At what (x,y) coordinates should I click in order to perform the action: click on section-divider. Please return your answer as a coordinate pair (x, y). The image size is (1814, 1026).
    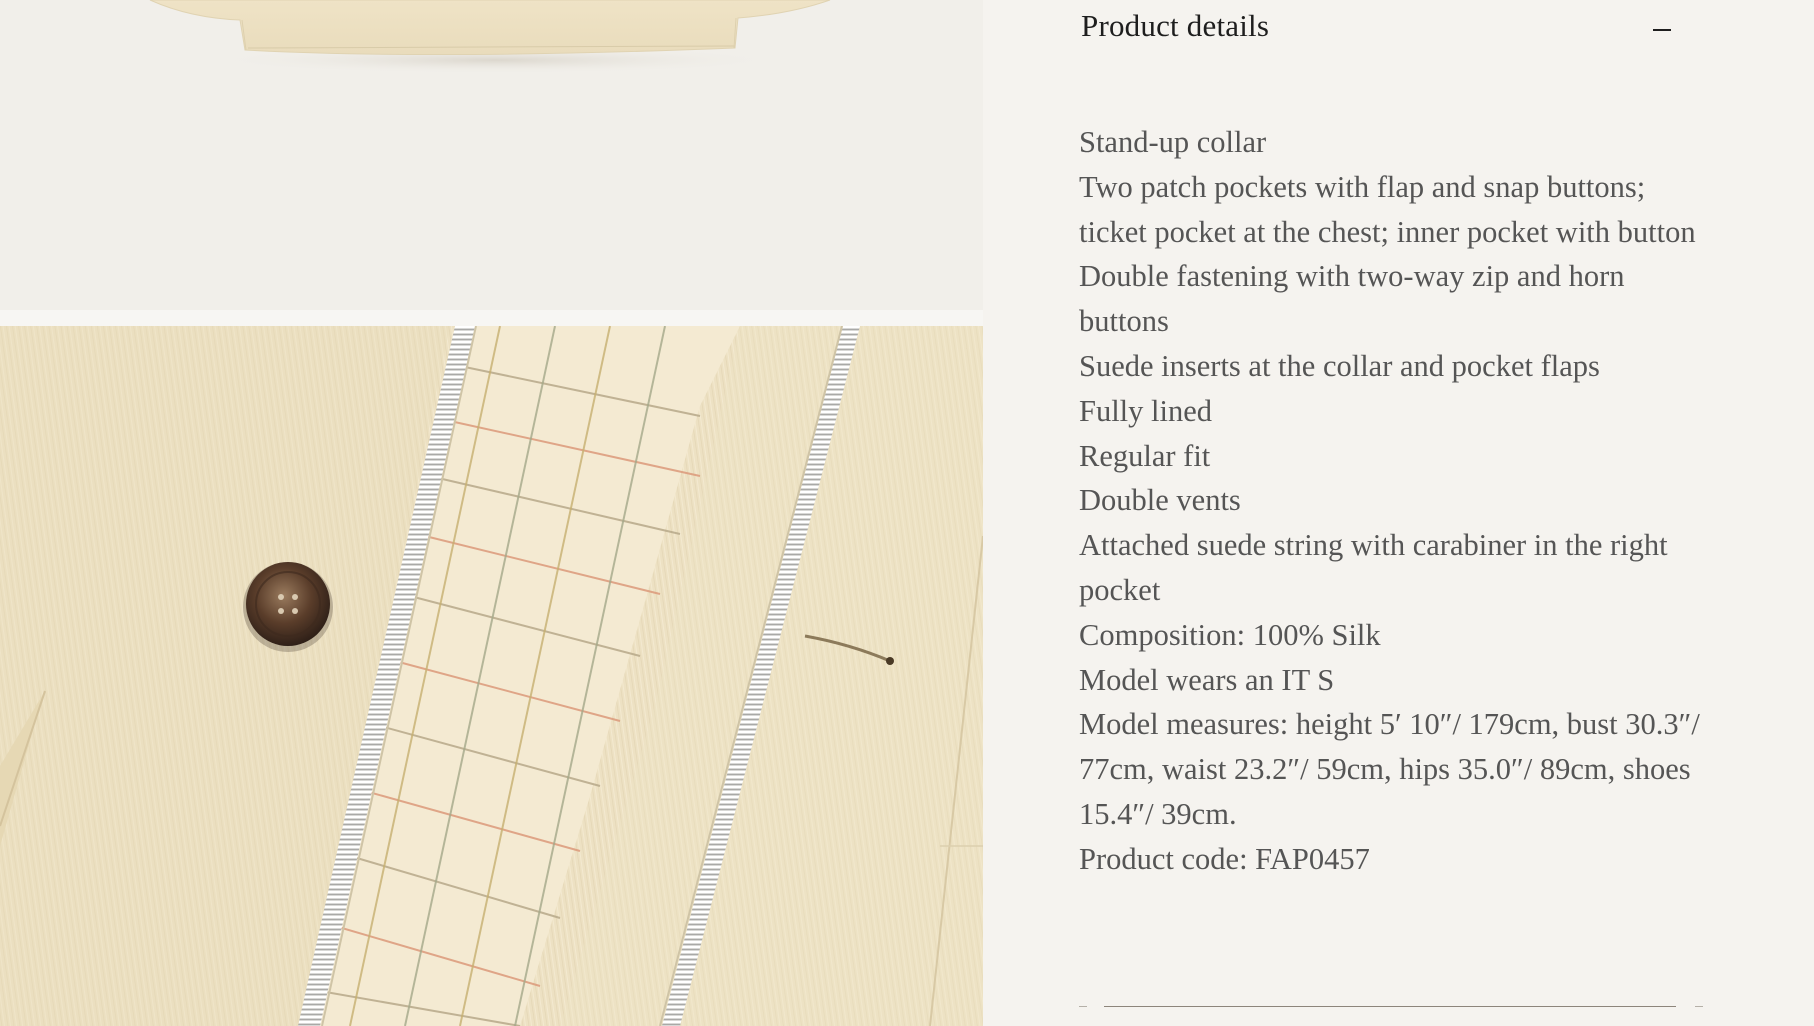
    Looking at the image, I should click on (1399, 1007).